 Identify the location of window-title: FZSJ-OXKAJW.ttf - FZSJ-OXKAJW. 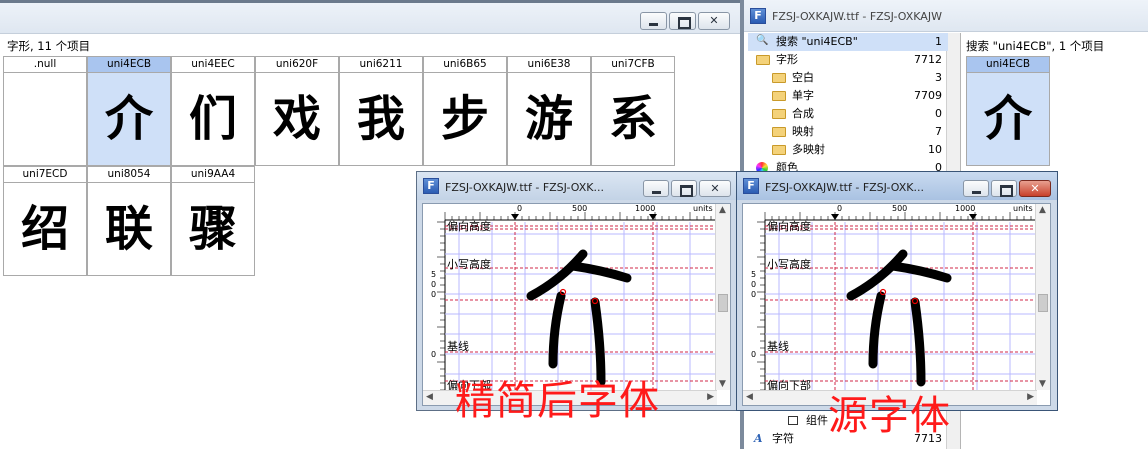
(857, 16).